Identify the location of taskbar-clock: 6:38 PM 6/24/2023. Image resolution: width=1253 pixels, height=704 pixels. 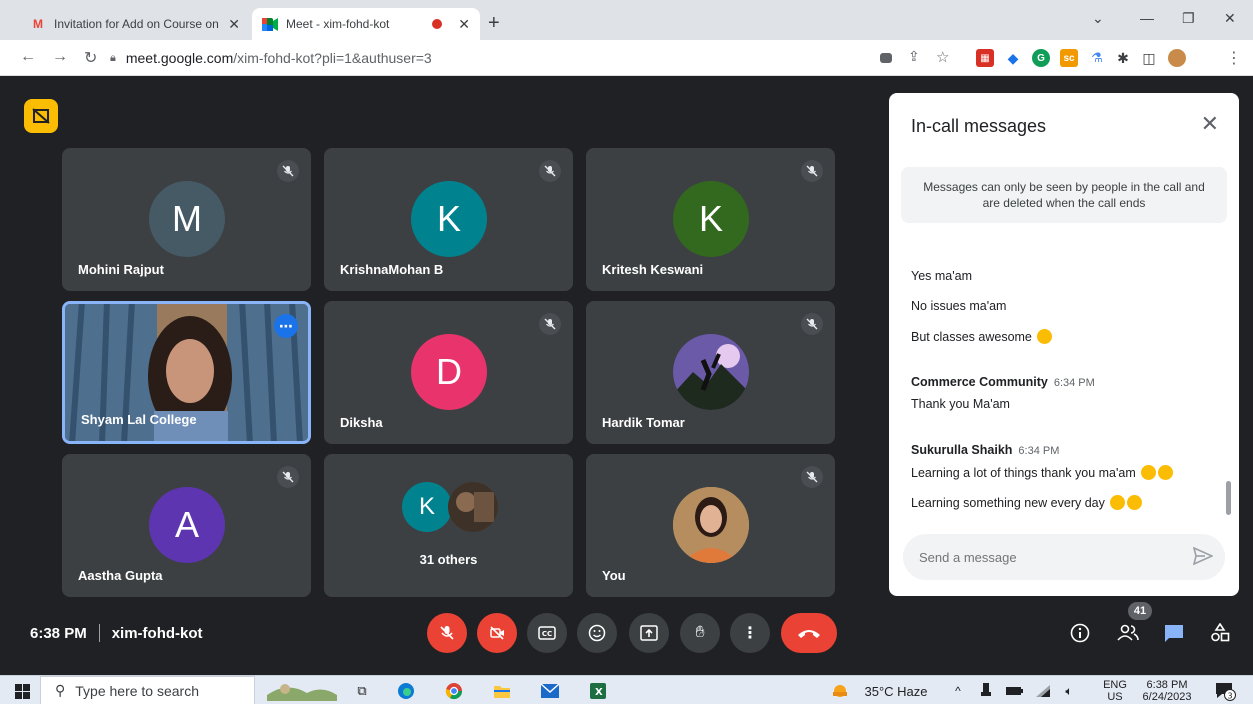
(1167, 691).